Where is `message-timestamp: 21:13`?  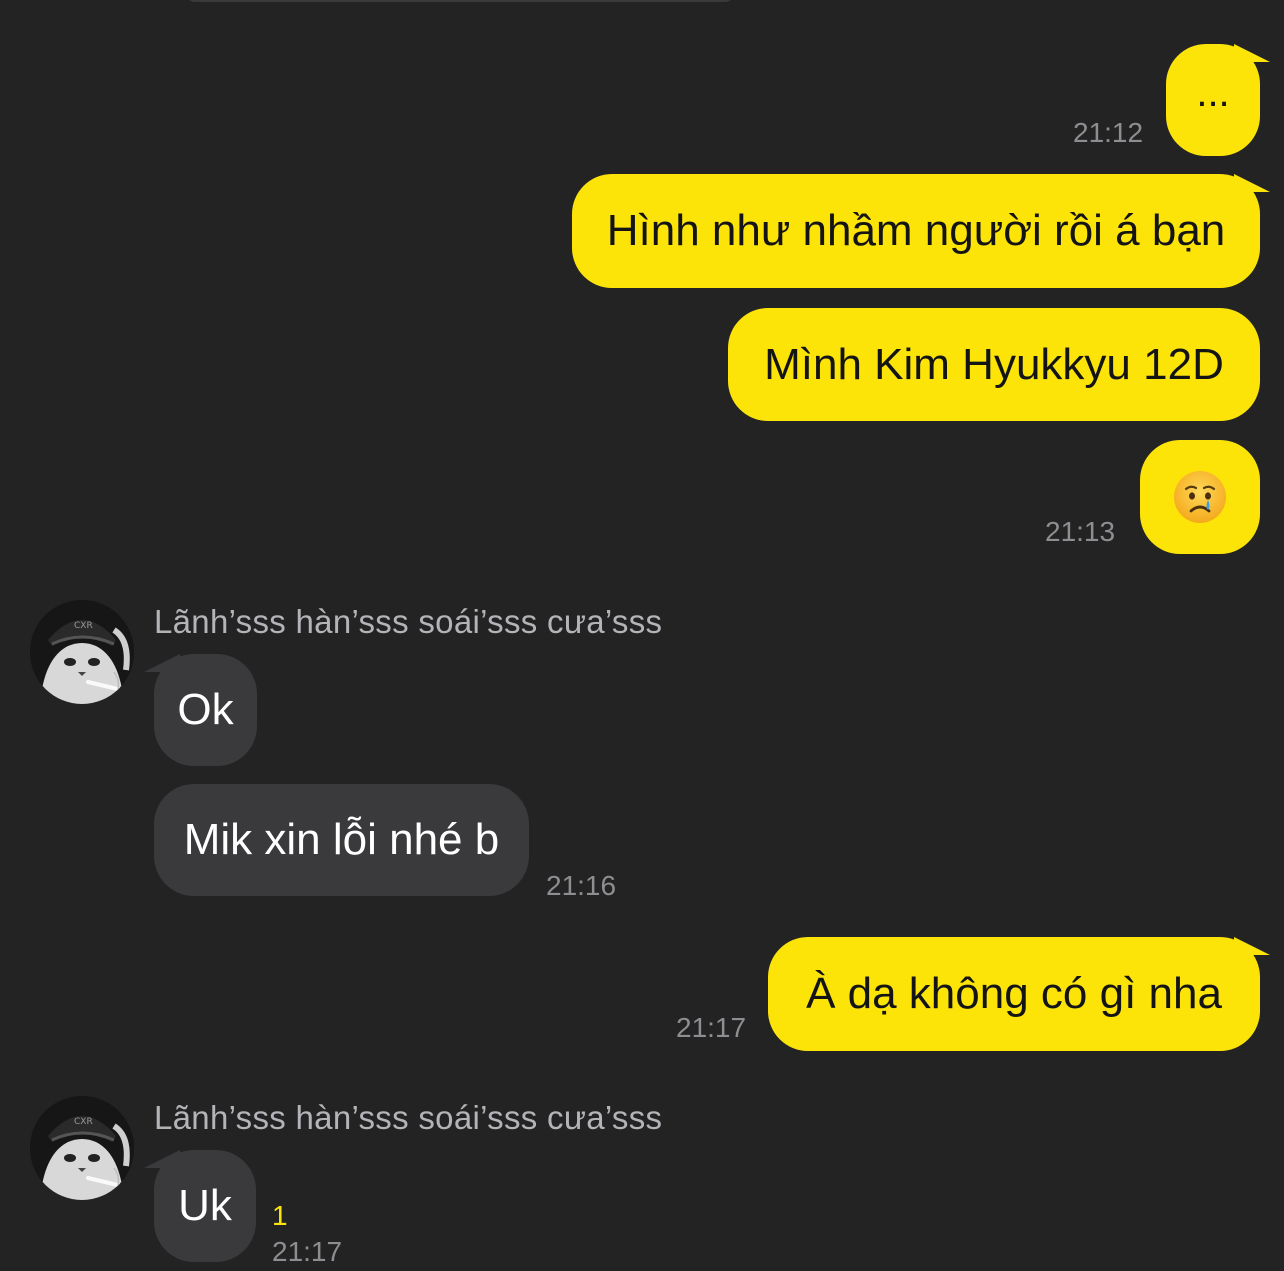
message-timestamp: 21:13 is located at coordinates (1080, 531).